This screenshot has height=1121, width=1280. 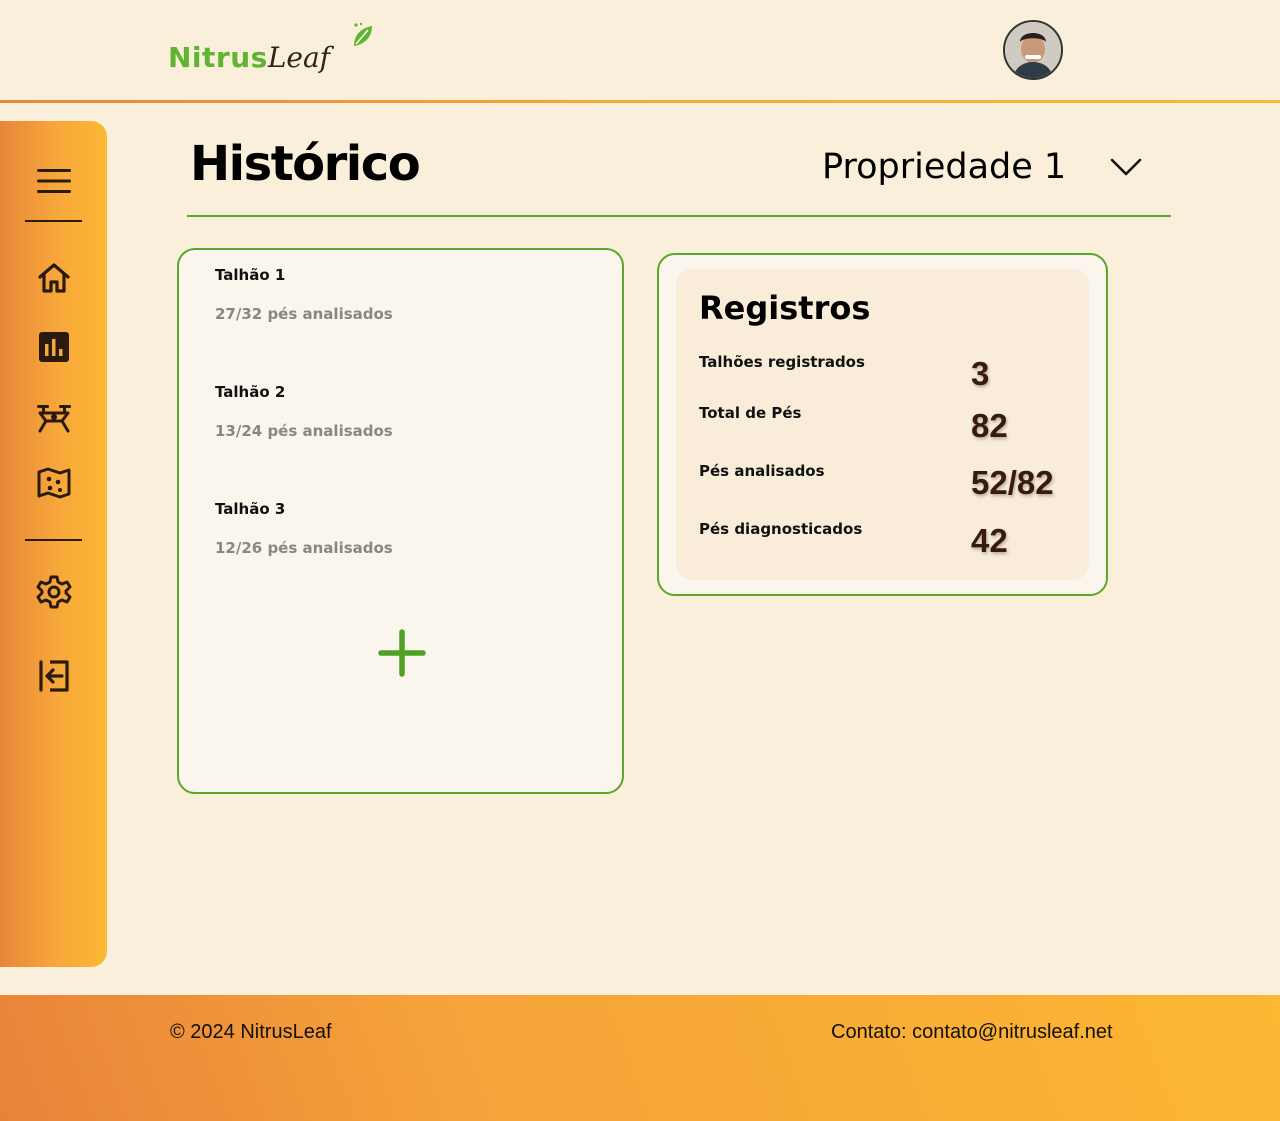 I want to click on footer-copyright: © 2024 NitrusLeaf, so click(x=251, y=1032).